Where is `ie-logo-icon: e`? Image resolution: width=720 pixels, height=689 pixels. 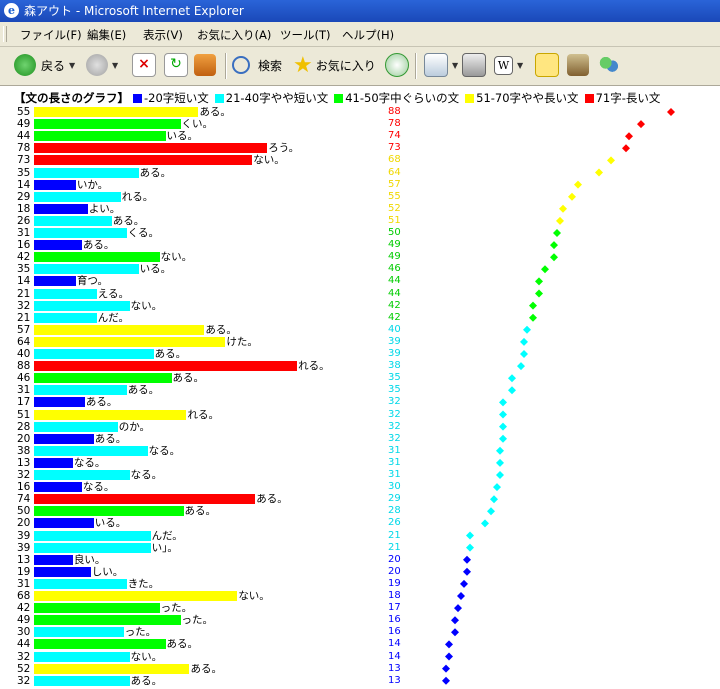
ie-logo-icon: e is located at coordinates (11, 10).